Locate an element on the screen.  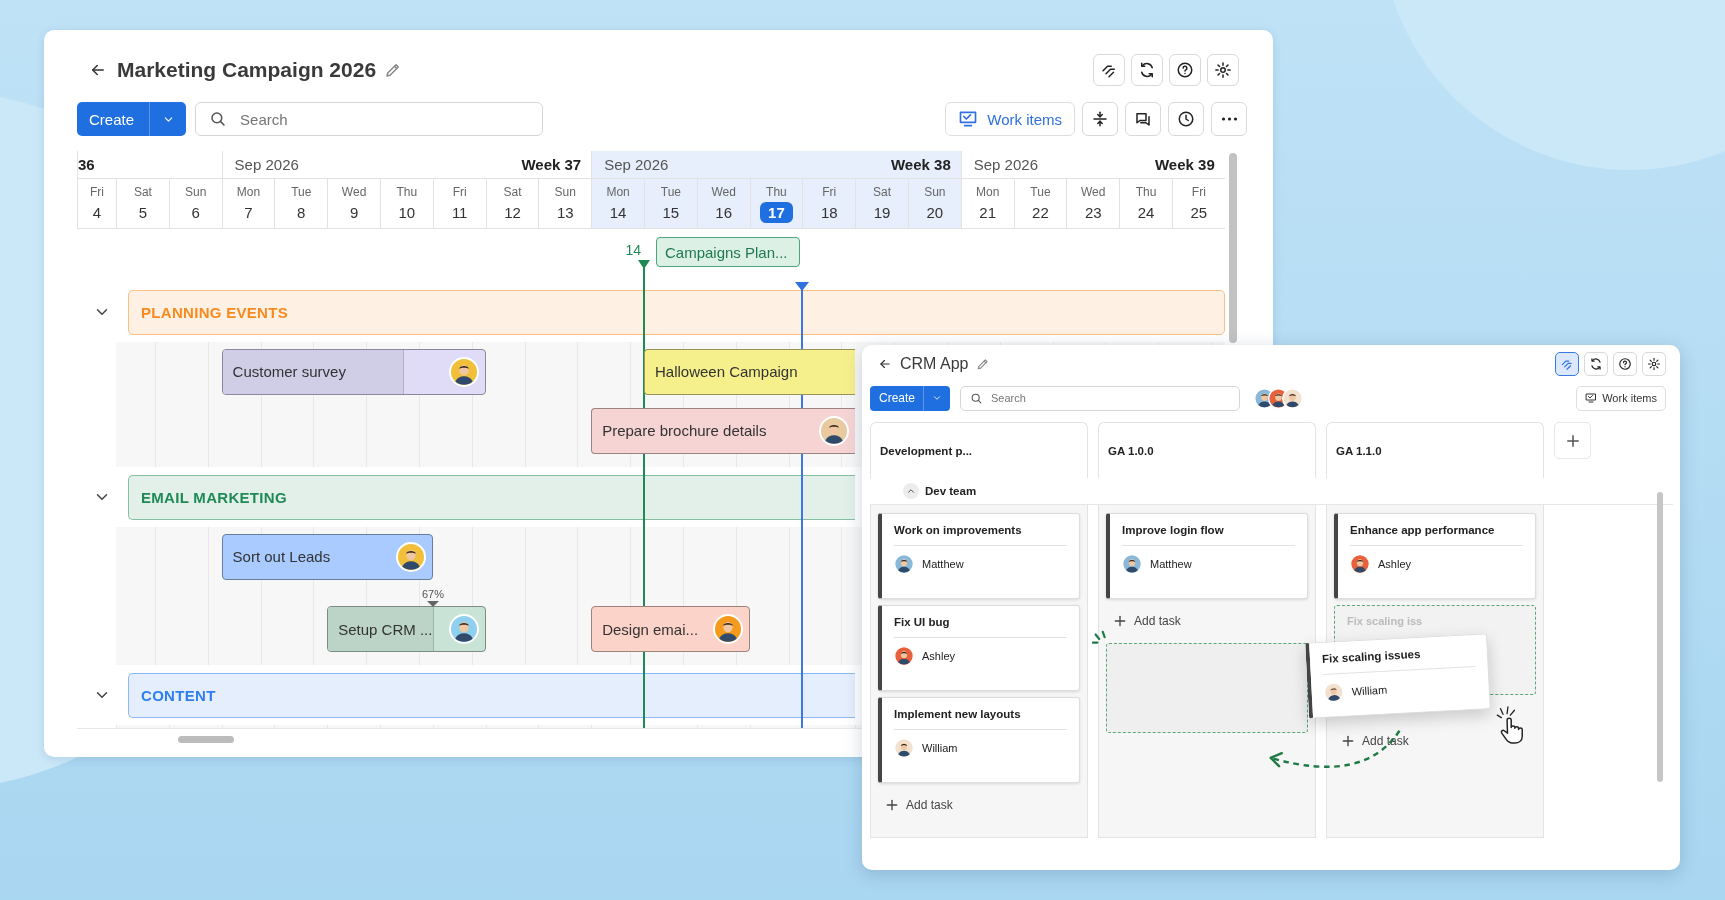
date-label: 18 is located at coordinates (829, 212).